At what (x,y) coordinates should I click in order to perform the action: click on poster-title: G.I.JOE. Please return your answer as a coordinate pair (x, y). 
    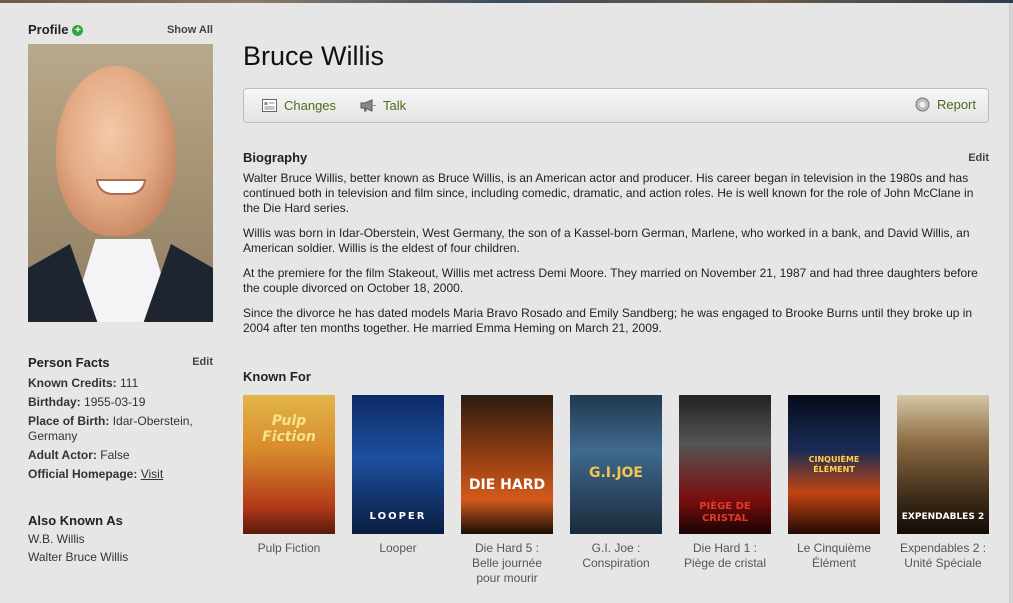
    Looking at the image, I should click on (615, 473).